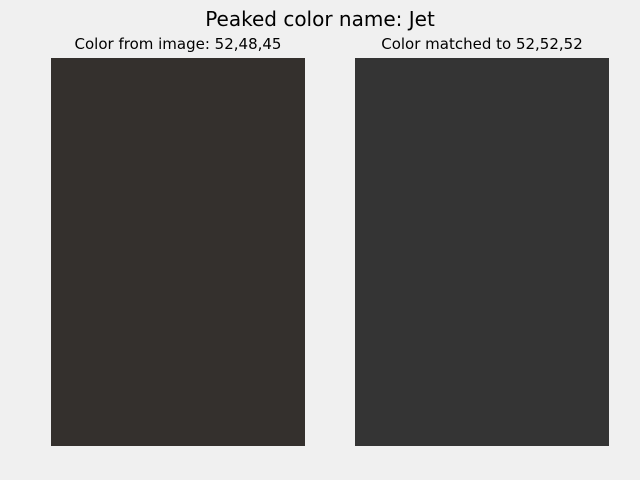  Describe the element at coordinates (320, 19) in the screenshot. I see `figure-title: Peaked color name: Jet` at that location.